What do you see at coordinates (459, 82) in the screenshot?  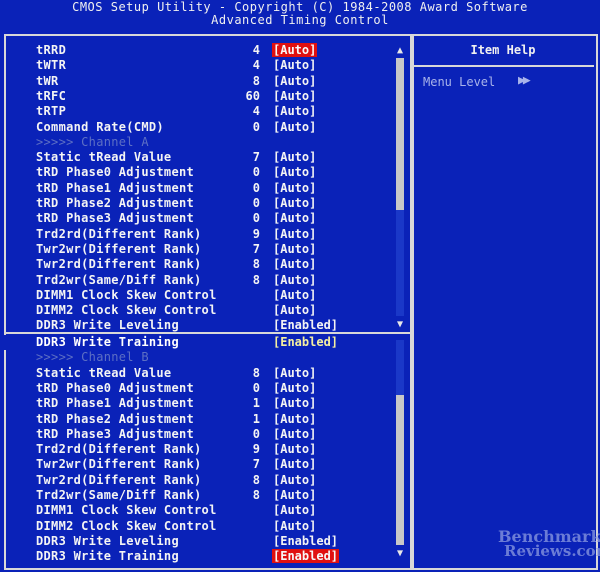 I see `menu-level-label: Menu Level` at bounding box center [459, 82].